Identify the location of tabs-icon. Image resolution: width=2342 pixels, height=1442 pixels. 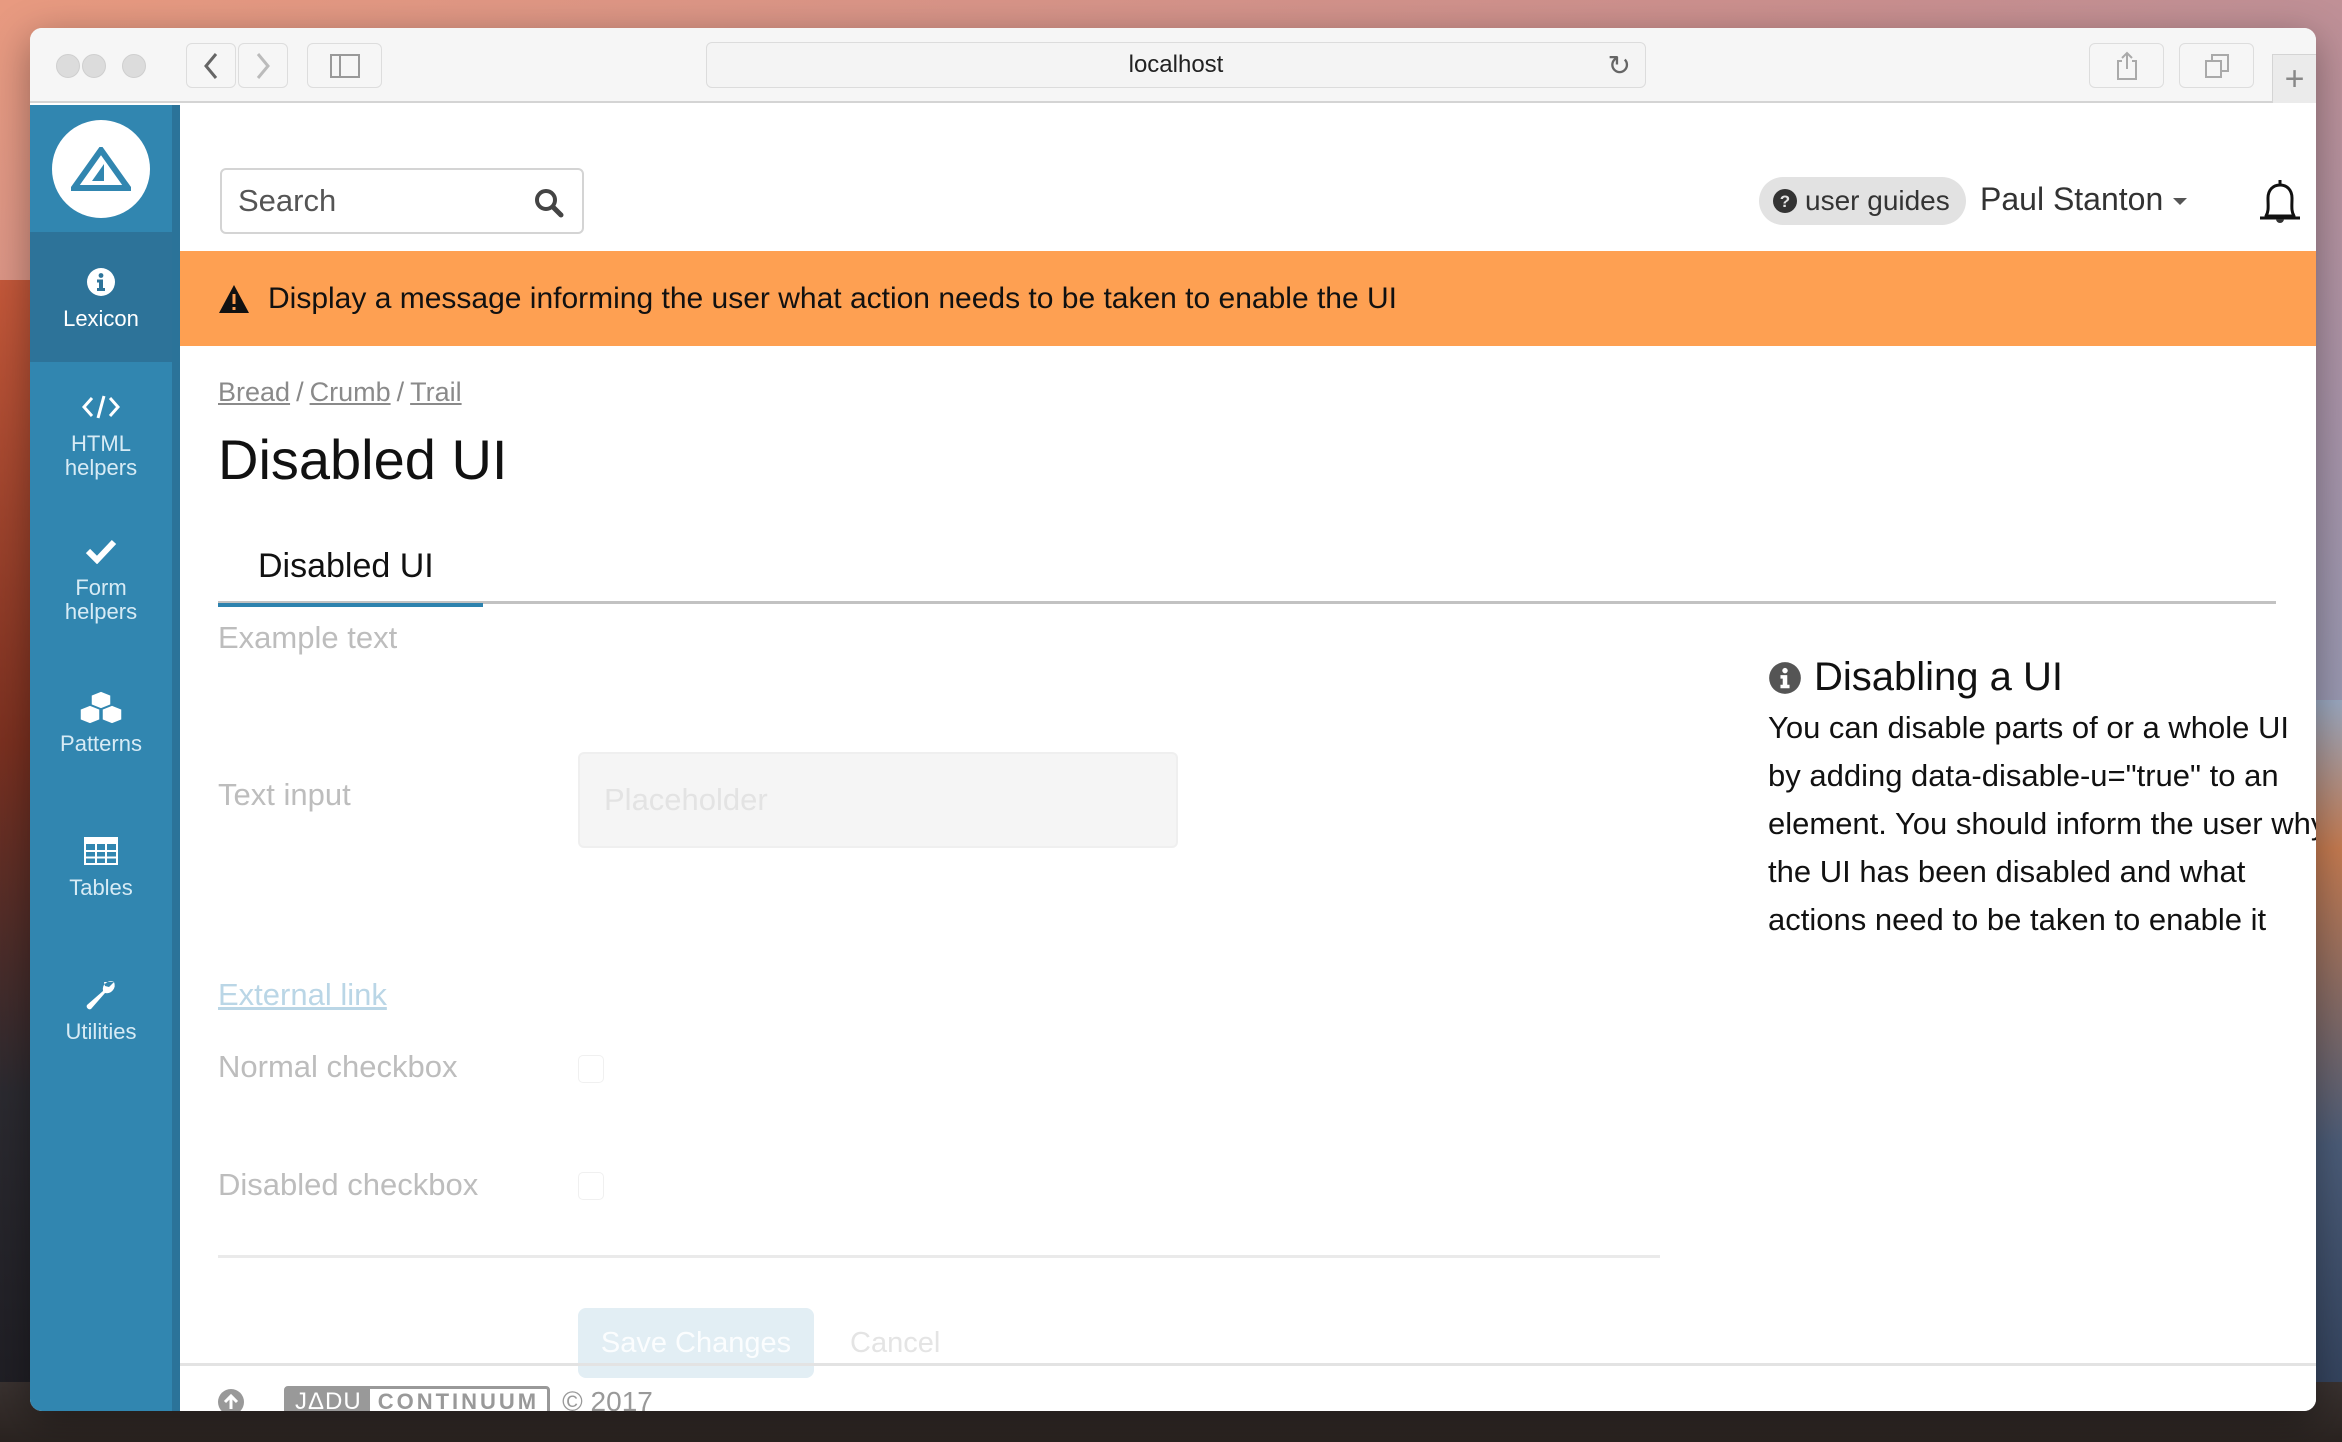
(2216, 65).